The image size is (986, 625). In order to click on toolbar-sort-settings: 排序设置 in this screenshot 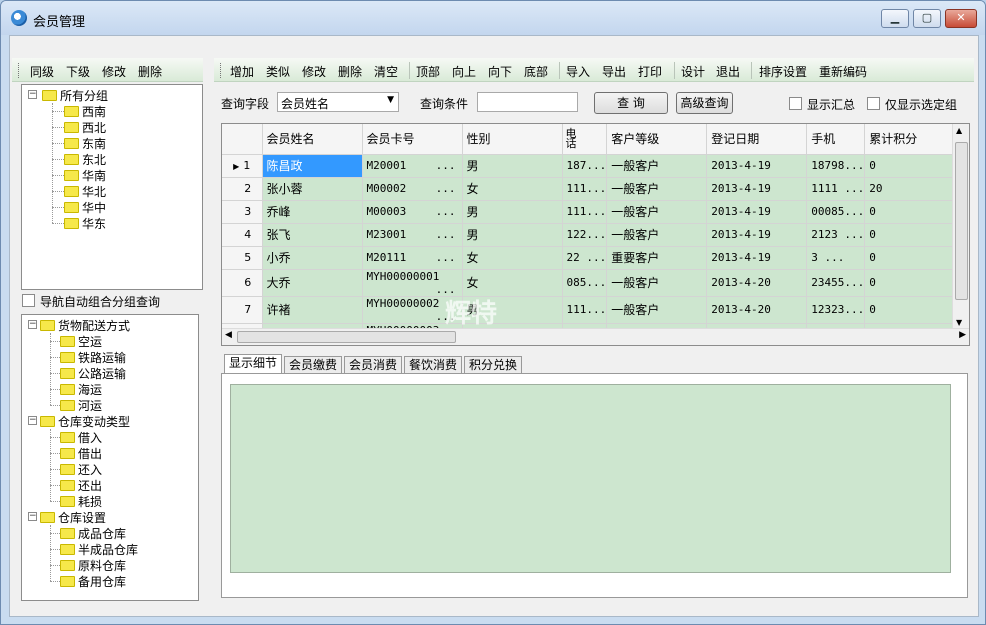, I will do `click(783, 71)`.